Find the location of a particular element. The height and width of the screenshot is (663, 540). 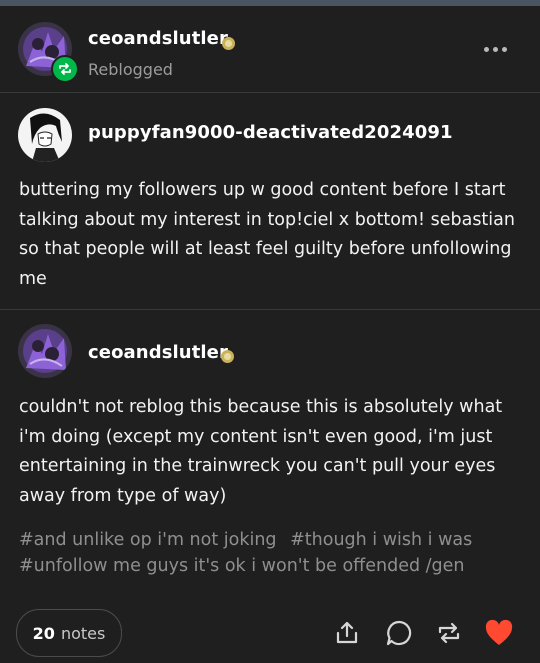

notes-label: notes is located at coordinates (83, 633).